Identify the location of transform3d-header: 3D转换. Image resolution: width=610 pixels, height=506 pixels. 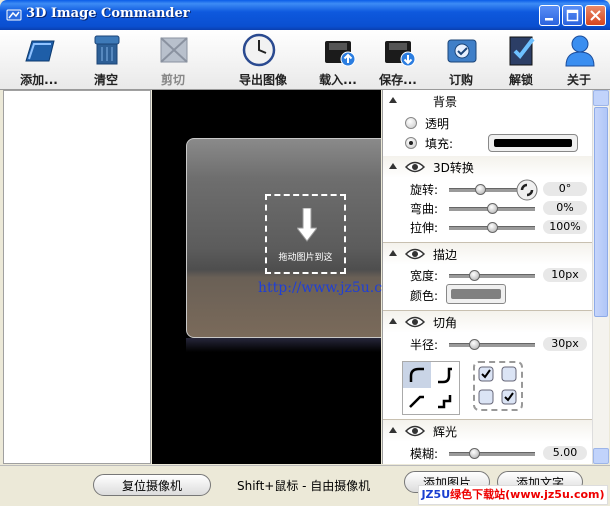
(488, 167).